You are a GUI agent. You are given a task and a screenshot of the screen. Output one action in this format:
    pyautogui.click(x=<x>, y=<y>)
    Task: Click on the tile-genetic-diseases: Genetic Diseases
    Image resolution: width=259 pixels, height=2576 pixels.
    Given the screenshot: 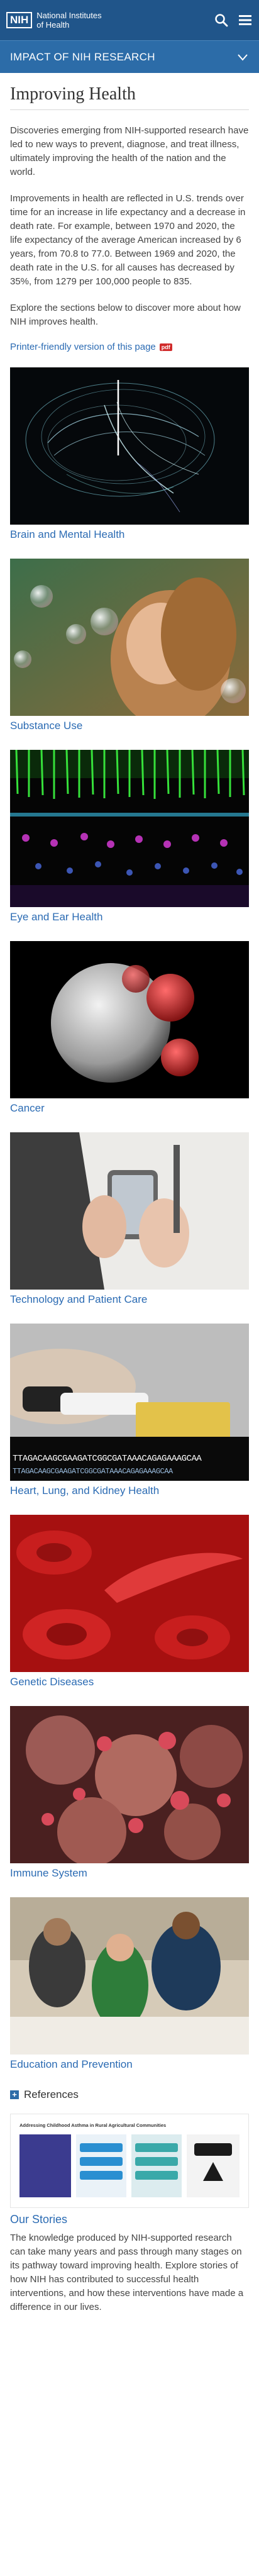 What is the action you would take?
    pyautogui.click(x=129, y=1601)
    